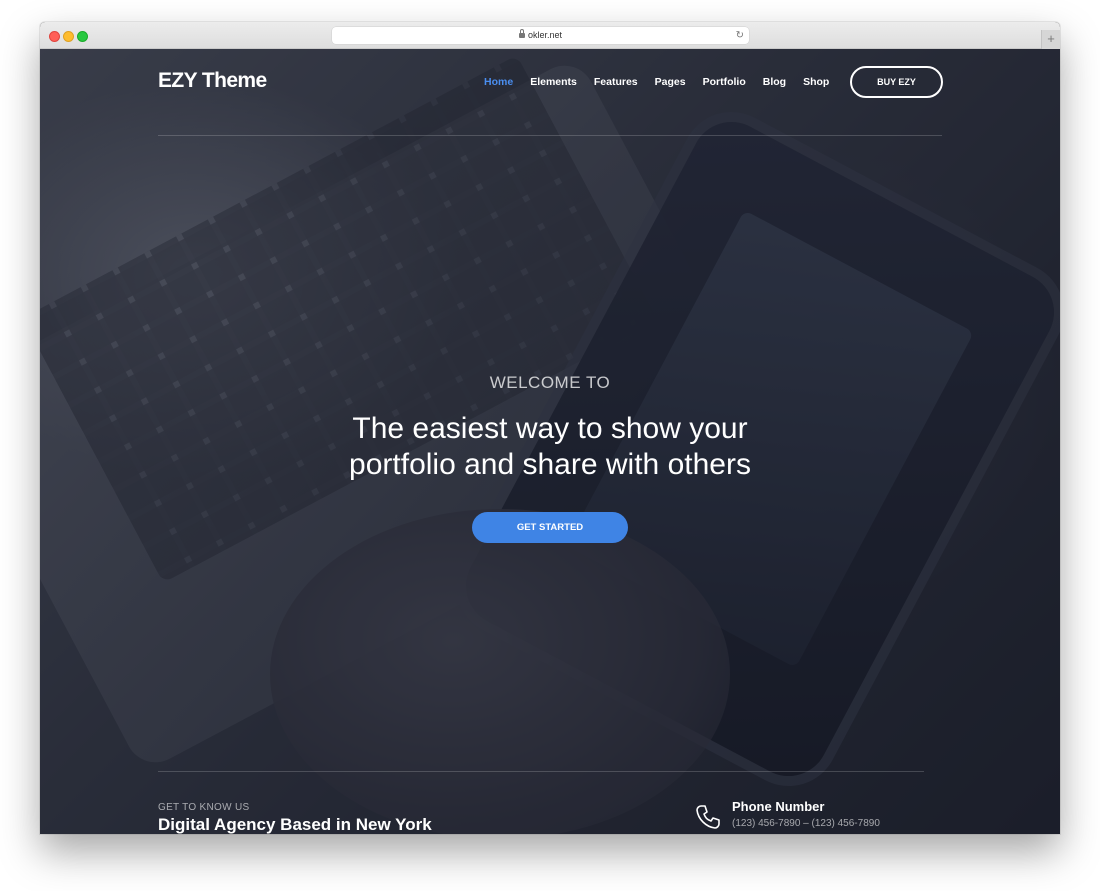 The width and height of the screenshot is (1100, 891). What do you see at coordinates (82, 36) in the screenshot?
I see `zoom-window-button` at bounding box center [82, 36].